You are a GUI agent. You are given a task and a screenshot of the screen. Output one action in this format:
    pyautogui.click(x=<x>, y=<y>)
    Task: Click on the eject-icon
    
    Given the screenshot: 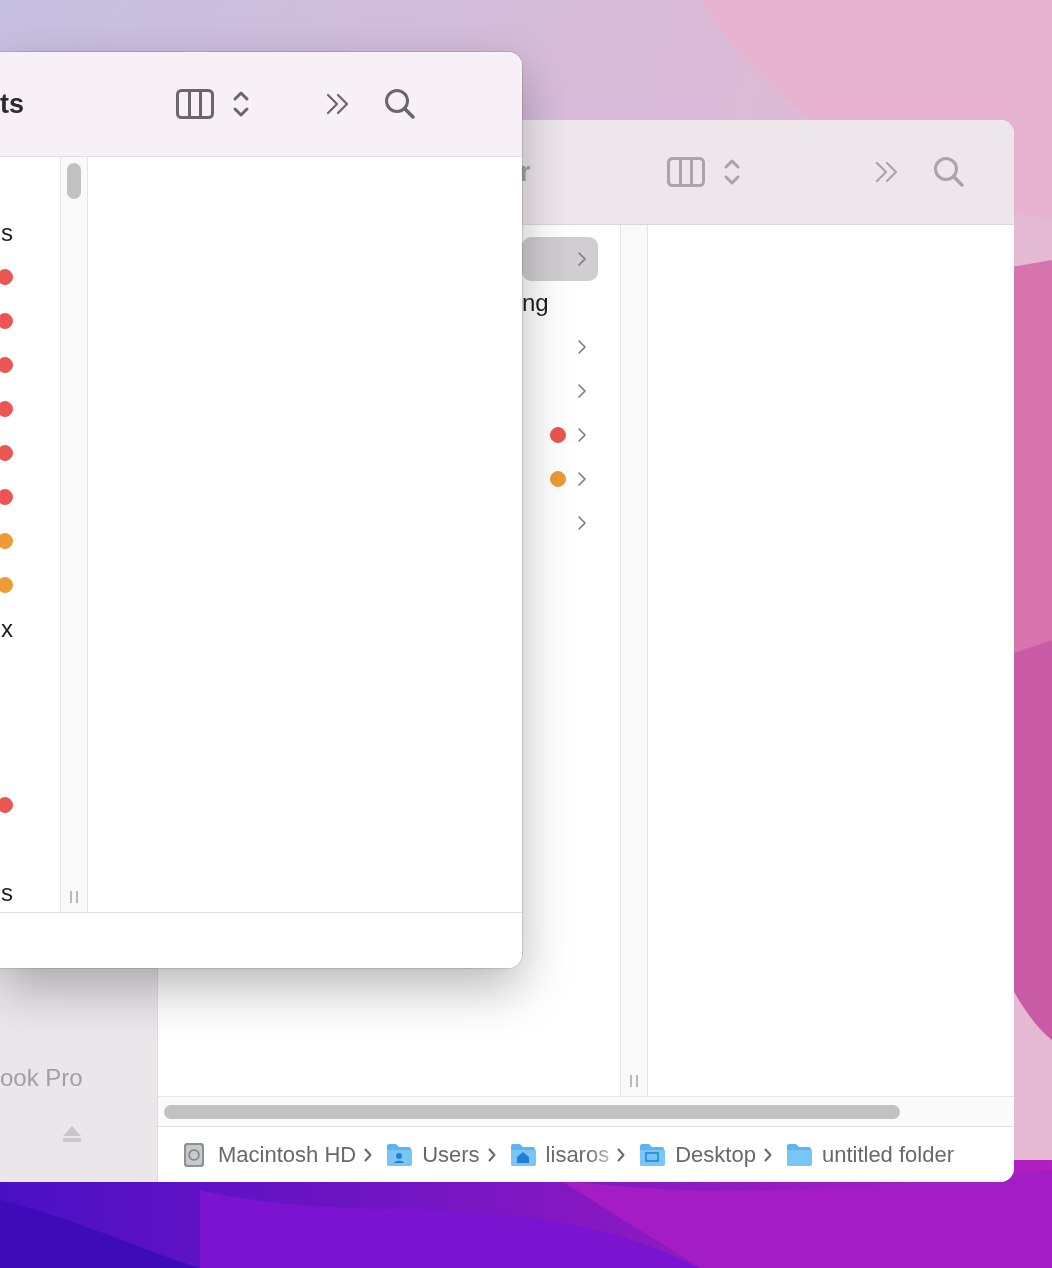 What is the action you would take?
    pyautogui.click(x=72, y=1134)
    